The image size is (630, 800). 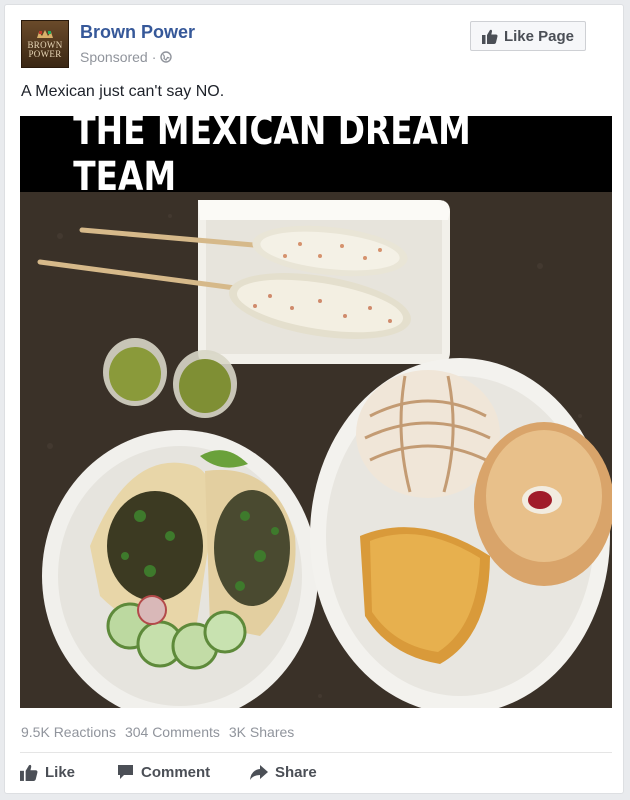 I want to click on comments-count: 304 Comments, so click(x=172, y=732).